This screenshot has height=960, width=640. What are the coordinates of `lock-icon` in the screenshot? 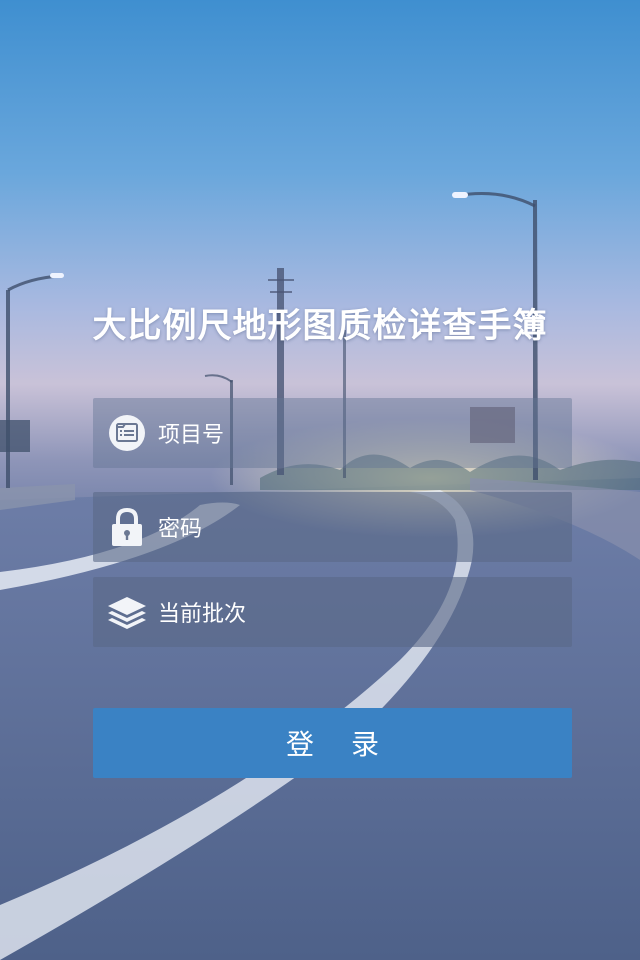 It's located at (127, 527).